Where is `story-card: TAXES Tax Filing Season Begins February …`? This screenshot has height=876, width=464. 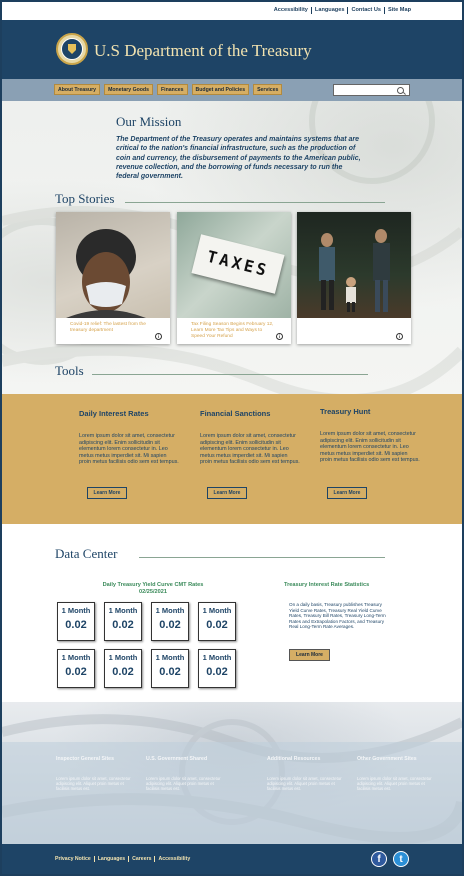 story-card: TAXES Tax Filing Season Begins February … is located at coordinates (234, 278).